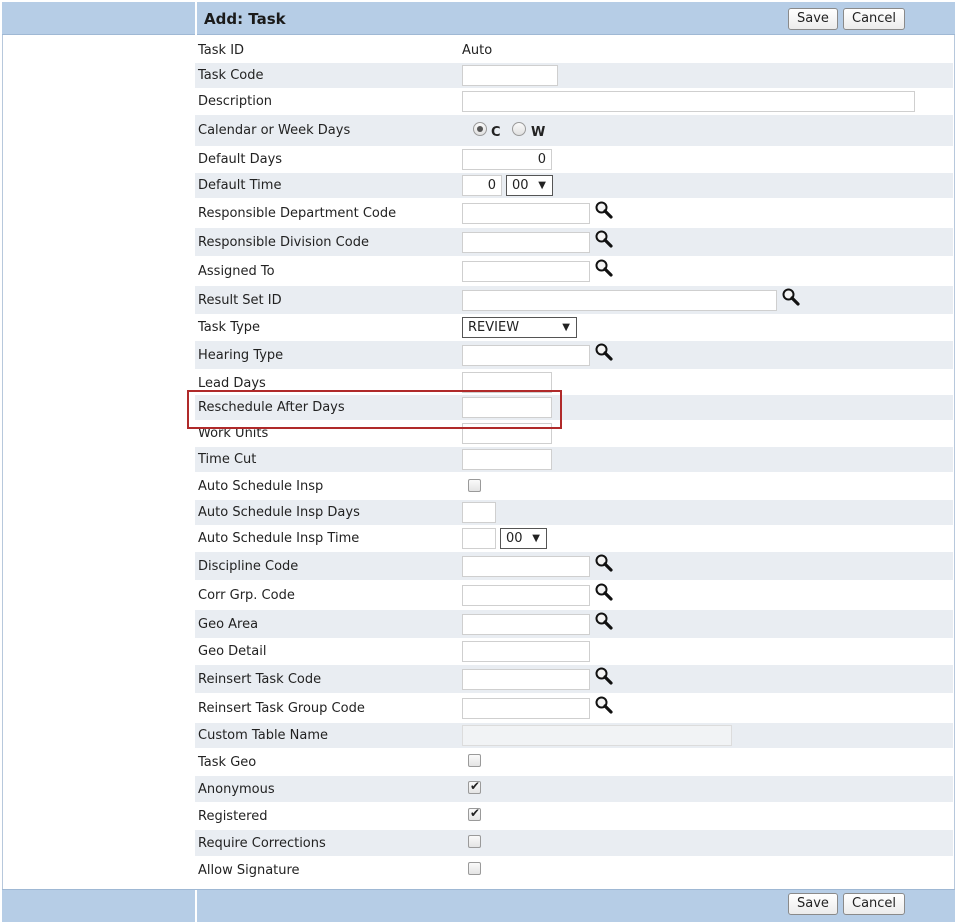 This screenshot has height=924, width=957. What do you see at coordinates (479, 538) in the screenshot?
I see `auto-schedule-insp-time-hour-input` at bounding box center [479, 538].